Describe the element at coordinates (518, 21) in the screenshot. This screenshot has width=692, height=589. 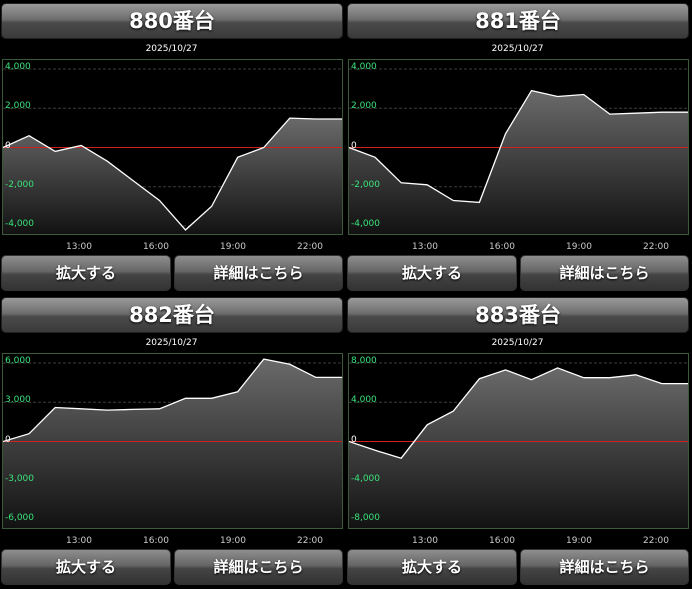
I see `machine-title: 881番台` at that location.